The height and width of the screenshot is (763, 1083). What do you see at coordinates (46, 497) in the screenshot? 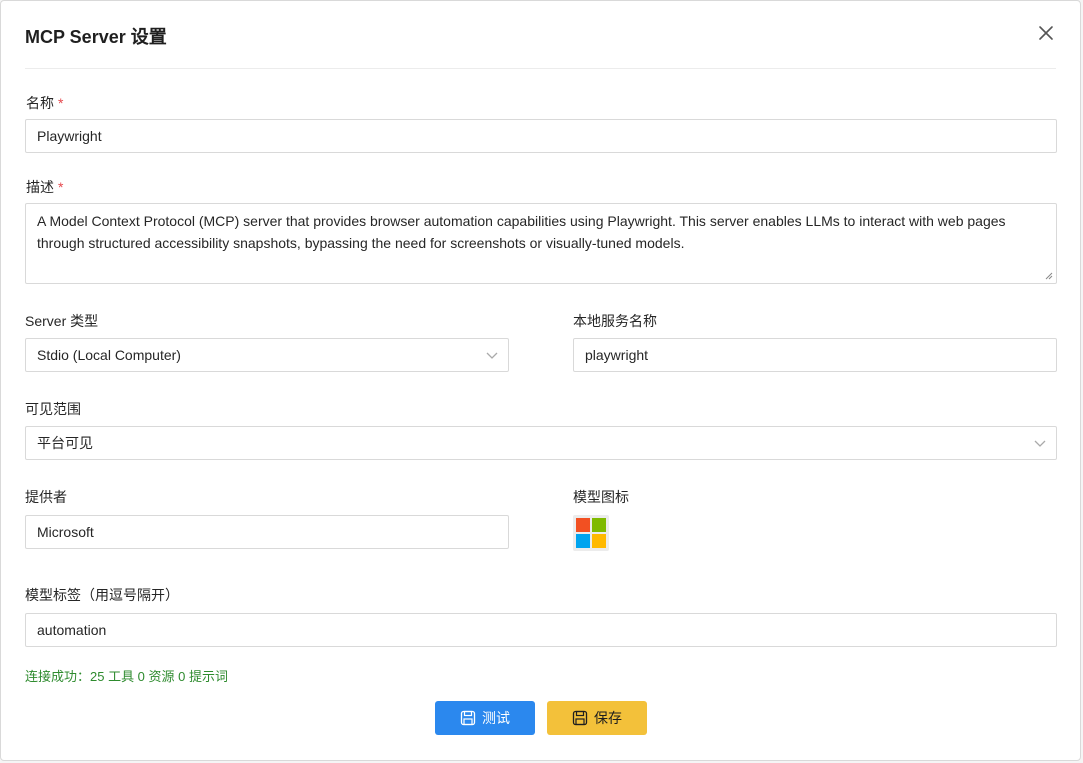
I see `provider-label: 提供者` at bounding box center [46, 497].